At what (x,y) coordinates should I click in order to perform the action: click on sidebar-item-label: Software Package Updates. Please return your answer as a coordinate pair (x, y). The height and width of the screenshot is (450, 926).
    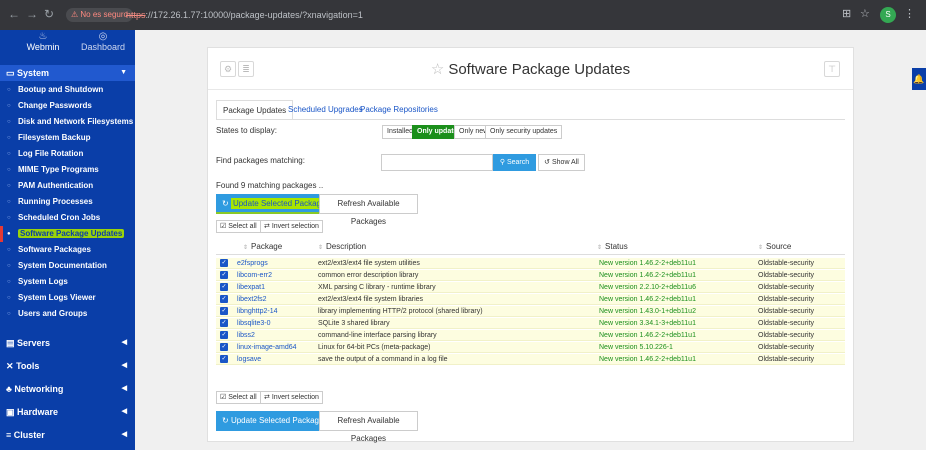
    Looking at the image, I should click on (71, 233).